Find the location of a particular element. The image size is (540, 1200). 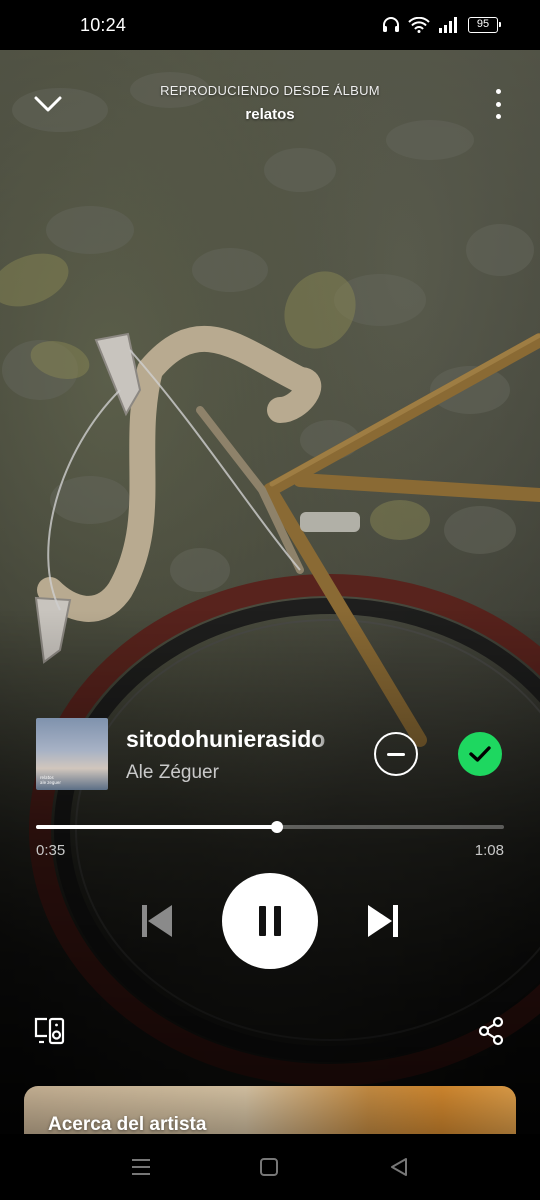

home-icon is located at coordinates (269, 1167).